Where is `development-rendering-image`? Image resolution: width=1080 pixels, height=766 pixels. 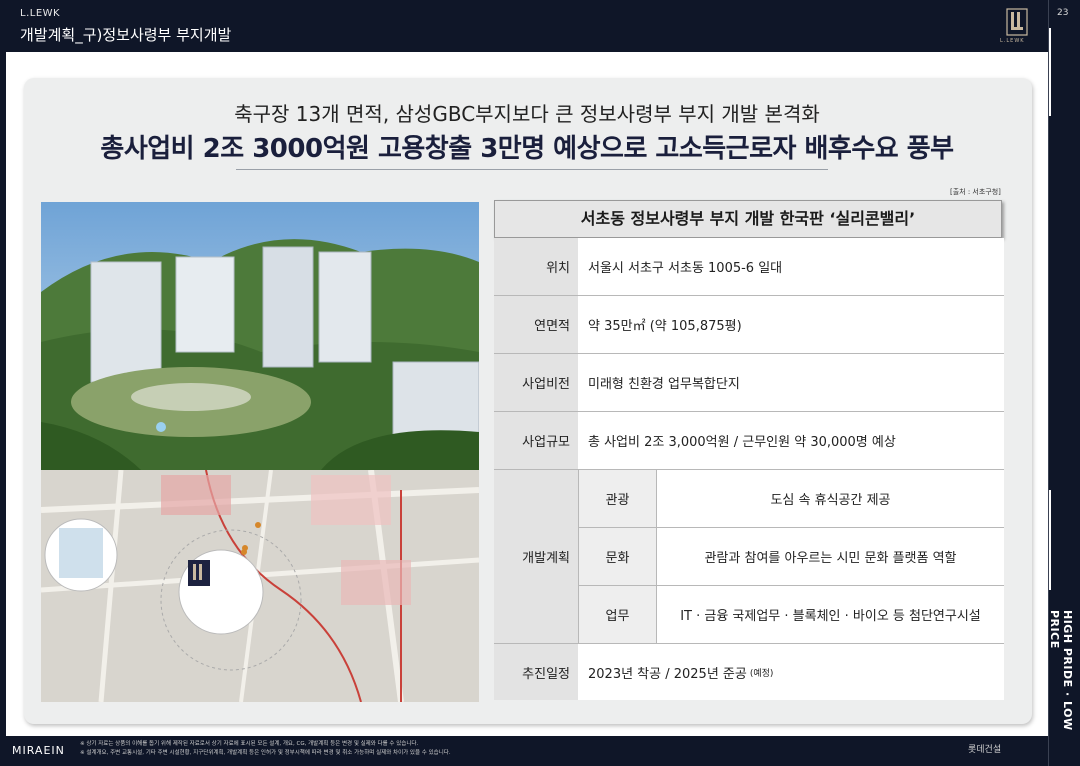 development-rendering-image is located at coordinates (260, 336).